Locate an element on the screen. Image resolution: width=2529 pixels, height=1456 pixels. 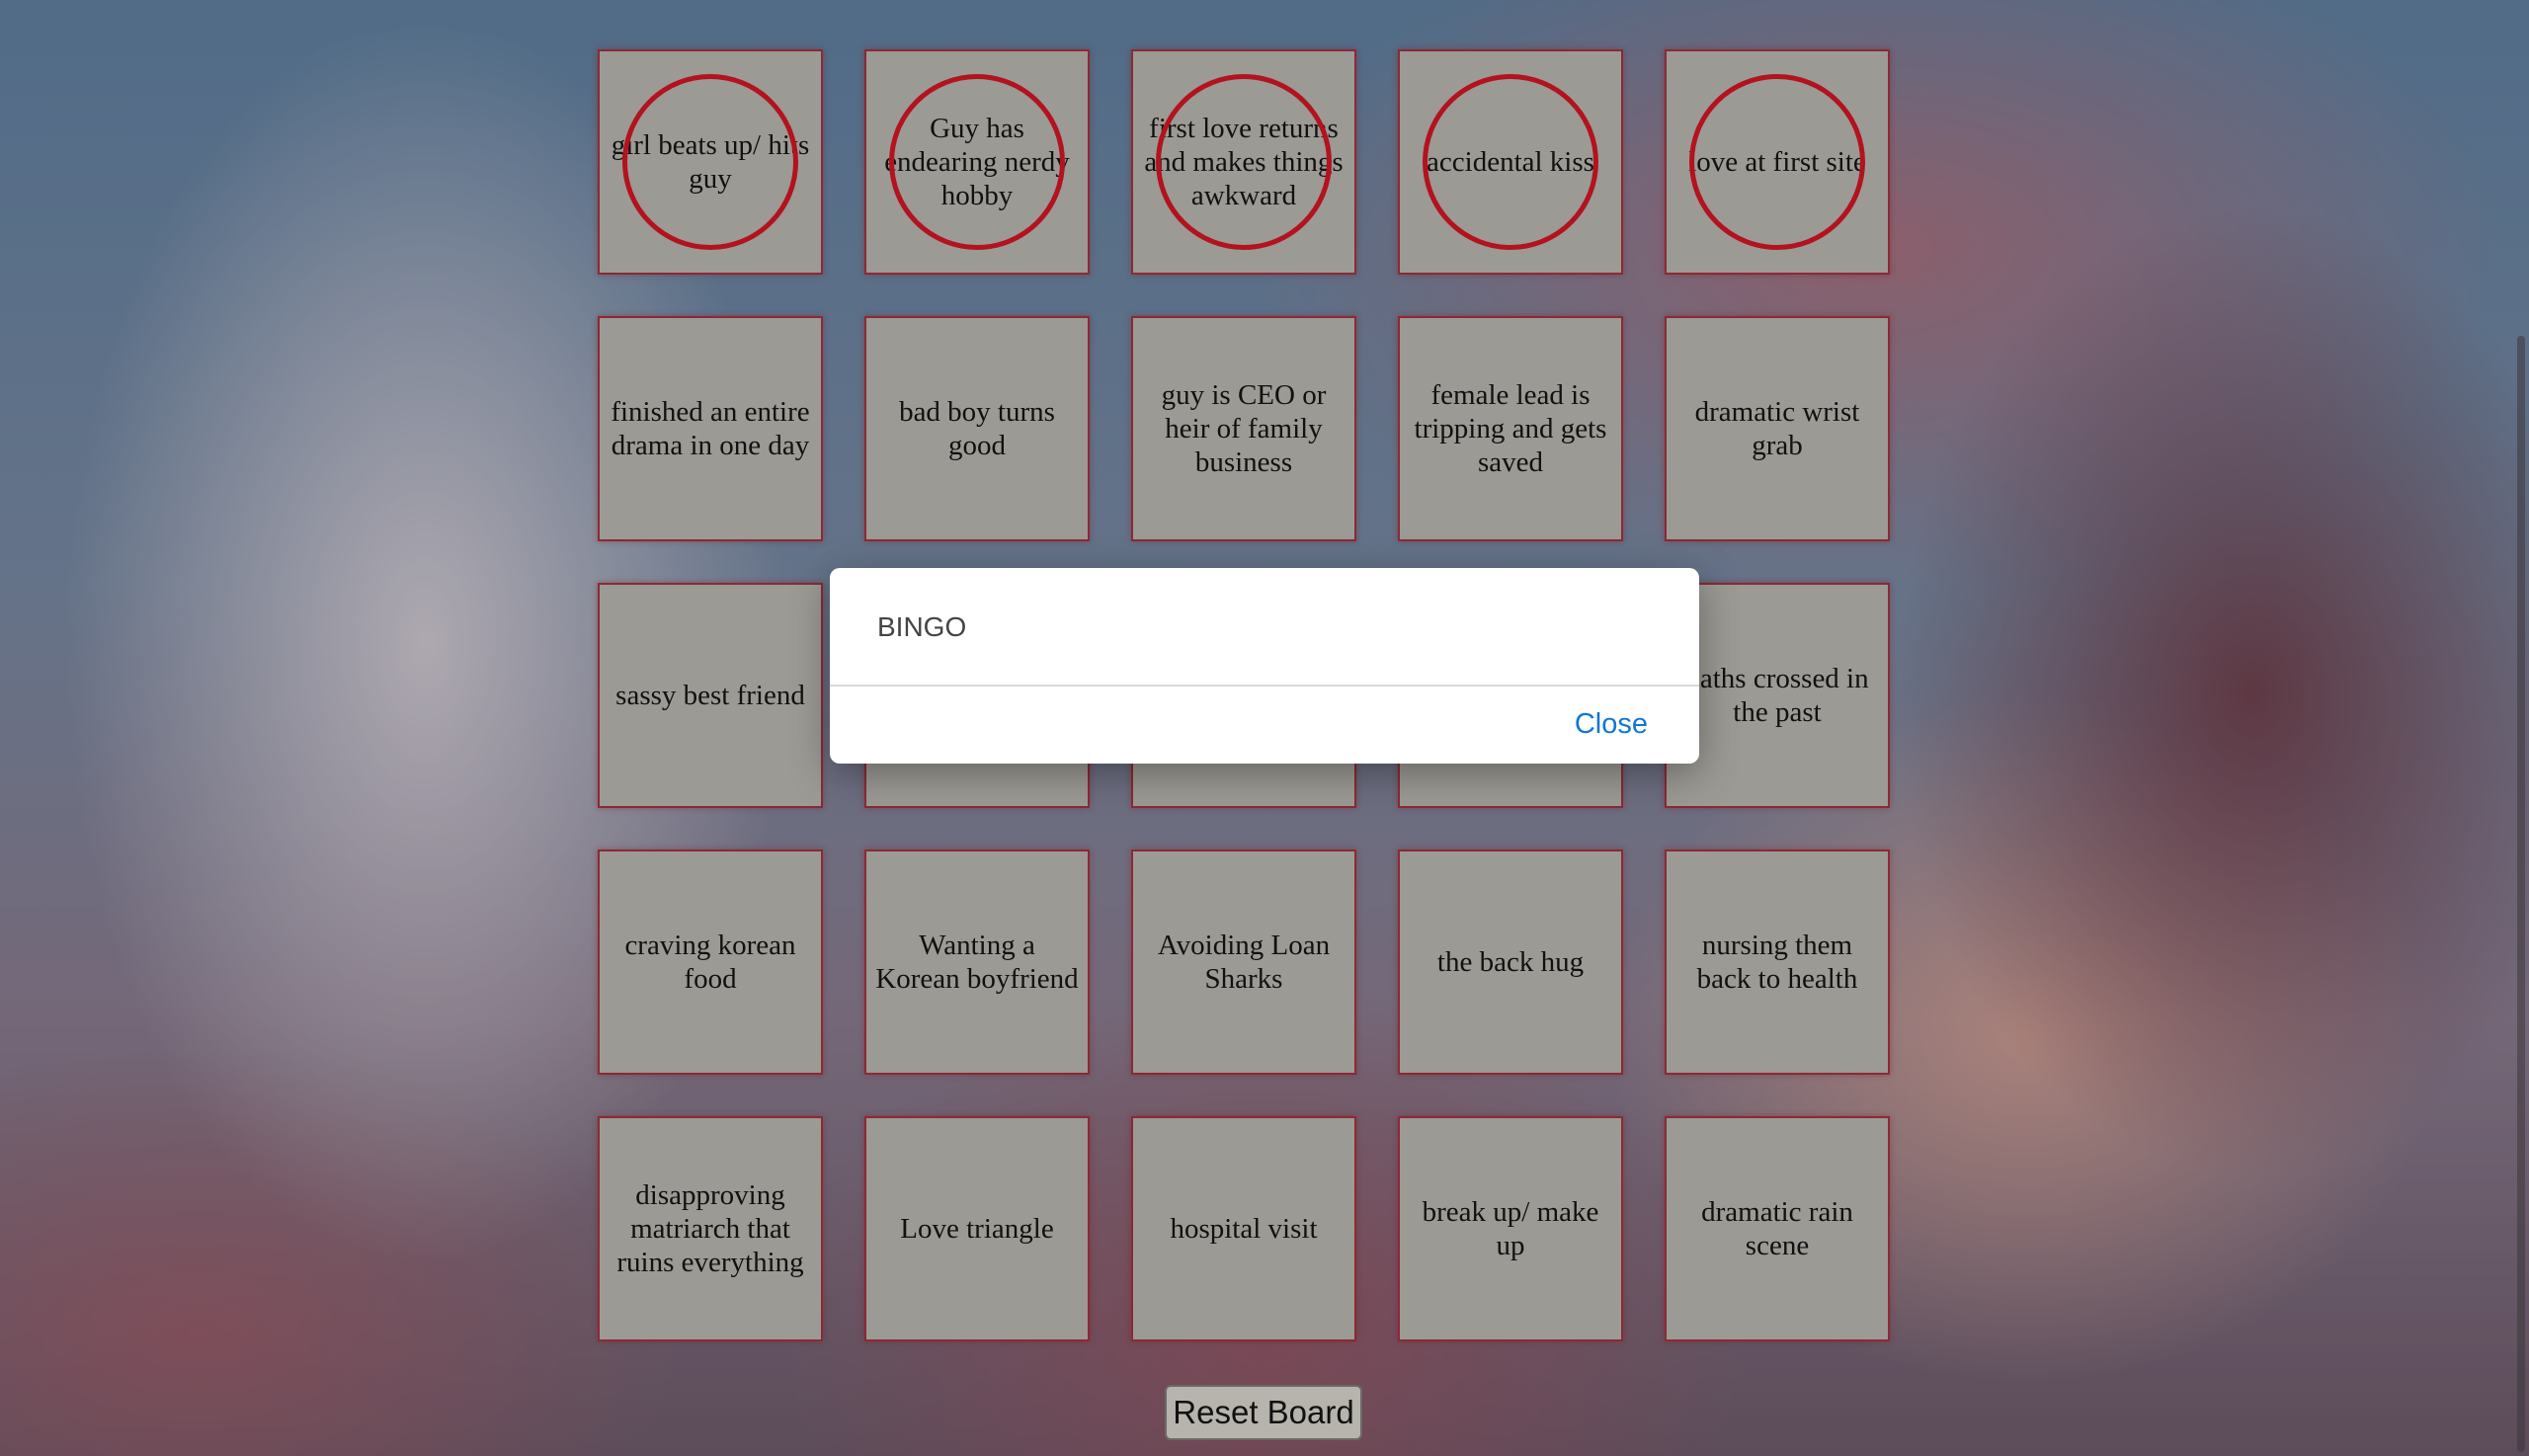
bingo-cell: guy is CEO or heir of family business is located at coordinates (1243, 428).